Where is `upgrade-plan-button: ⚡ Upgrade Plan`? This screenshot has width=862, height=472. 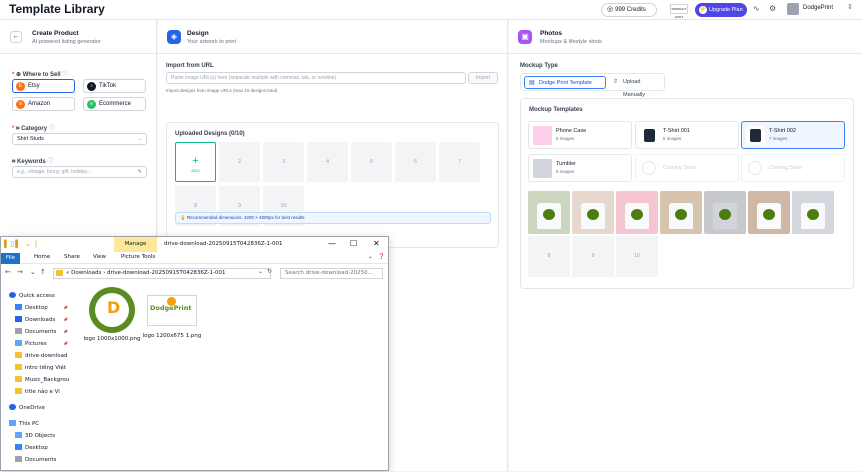
upgrade-plan-button: ⚡ Upgrade Plan is located at coordinates (721, 10).